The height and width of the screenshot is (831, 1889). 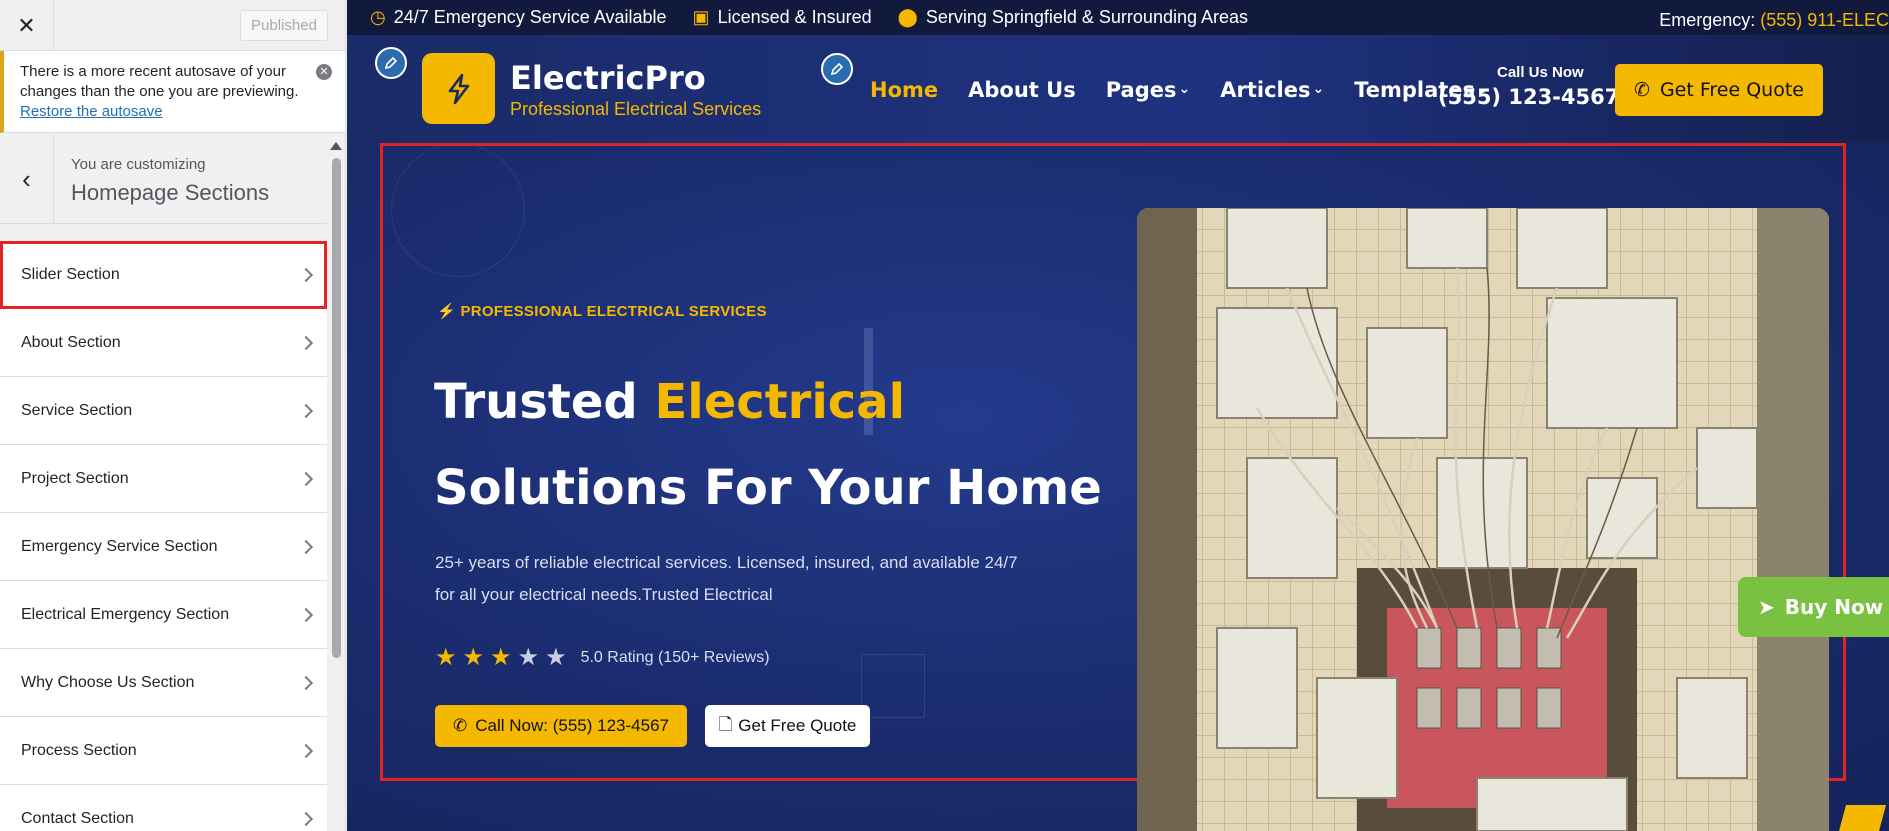 I want to click on document-icon: 🗋, so click(x=725, y=724).